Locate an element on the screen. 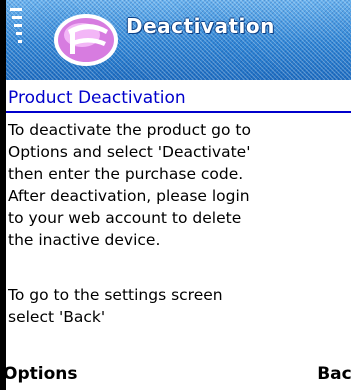  softkey-bar: Options Back is located at coordinates (177, 375).